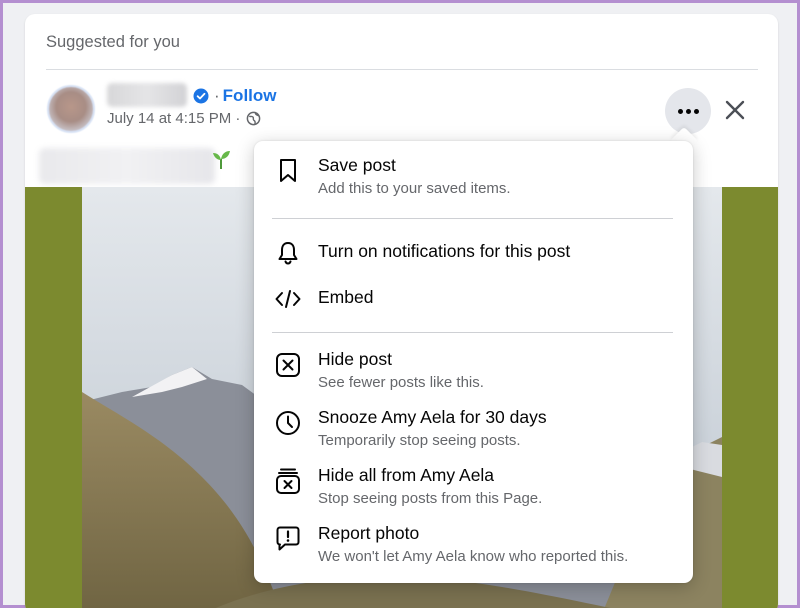 This screenshot has height=608, width=800. What do you see at coordinates (174, 118) in the screenshot?
I see `post-date: July 14 at 4:15 PM ·` at bounding box center [174, 118].